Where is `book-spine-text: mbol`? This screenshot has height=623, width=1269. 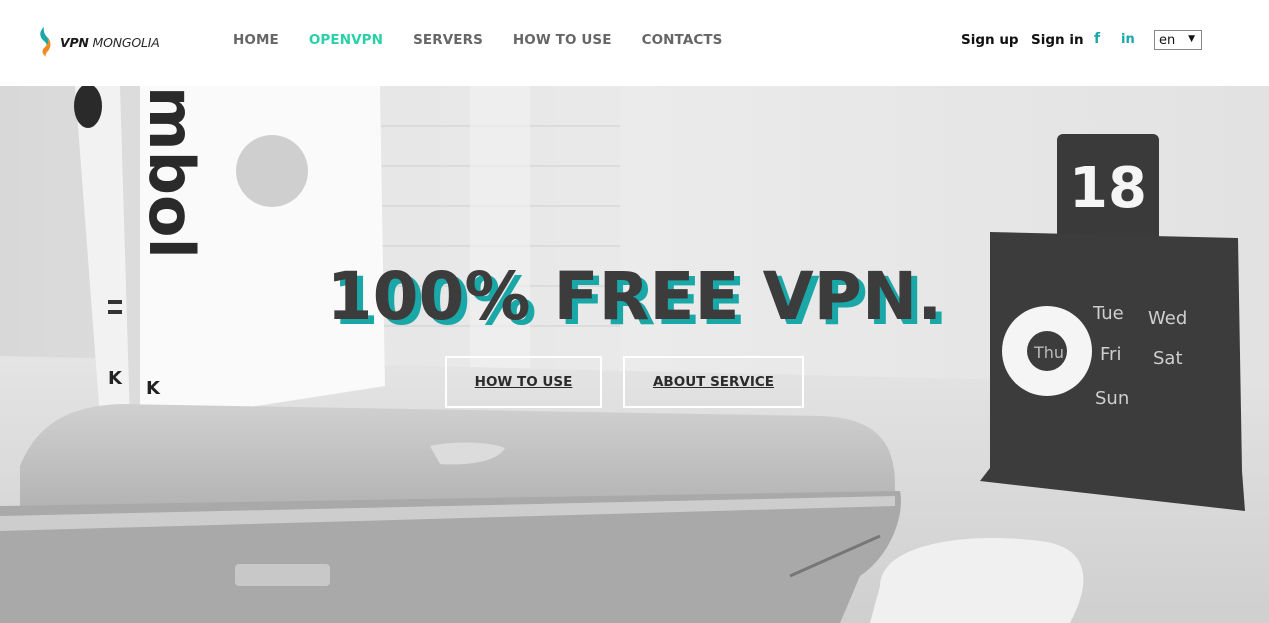
book-spine-text: mbol is located at coordinates (171, 172).